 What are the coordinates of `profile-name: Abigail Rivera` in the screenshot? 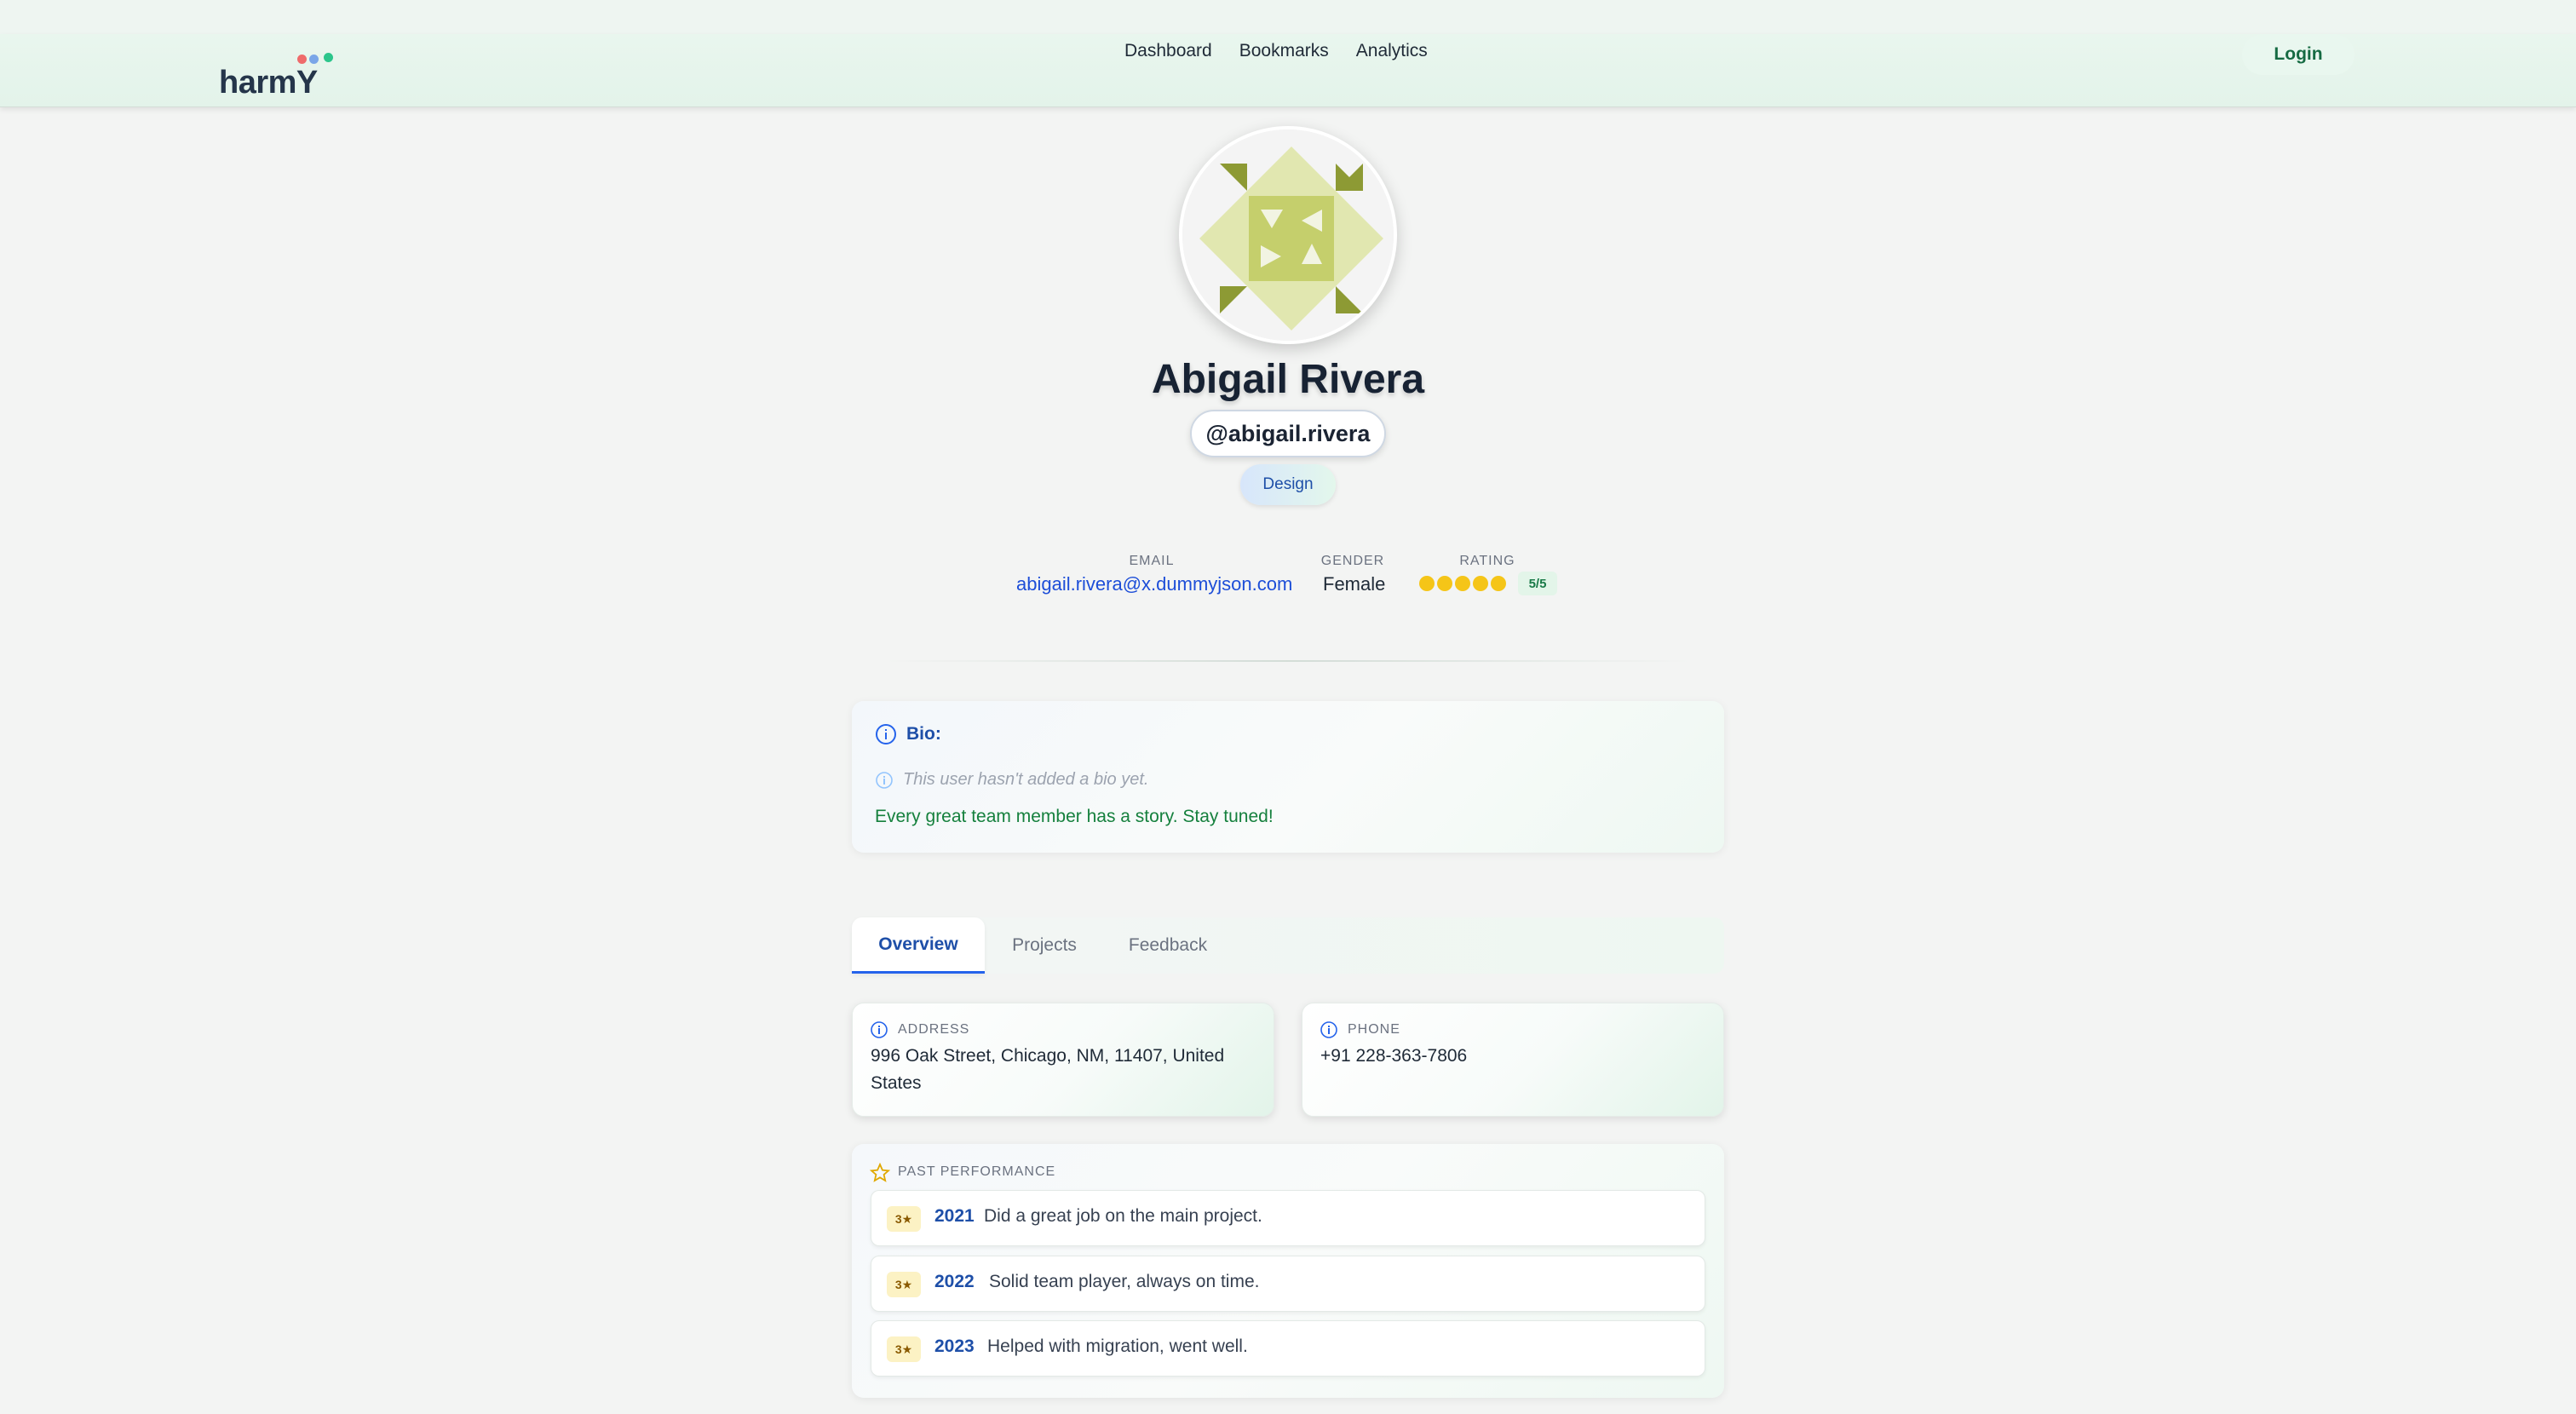 It's located at (1288, 379).